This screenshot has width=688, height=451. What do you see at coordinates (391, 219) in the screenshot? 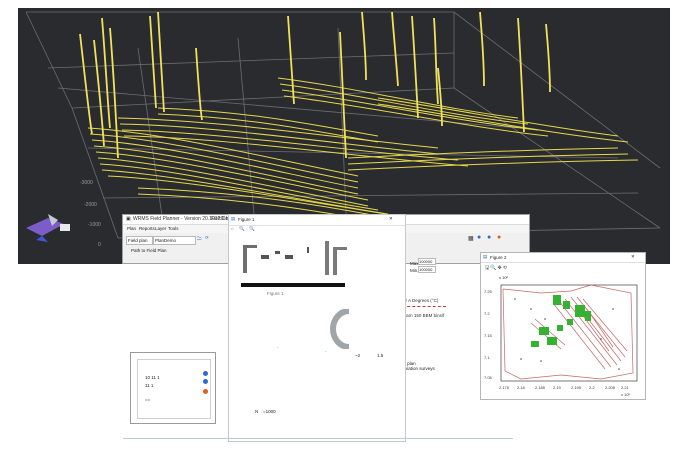
I see `close-icon: ✕` at bounding box center [391, 219].